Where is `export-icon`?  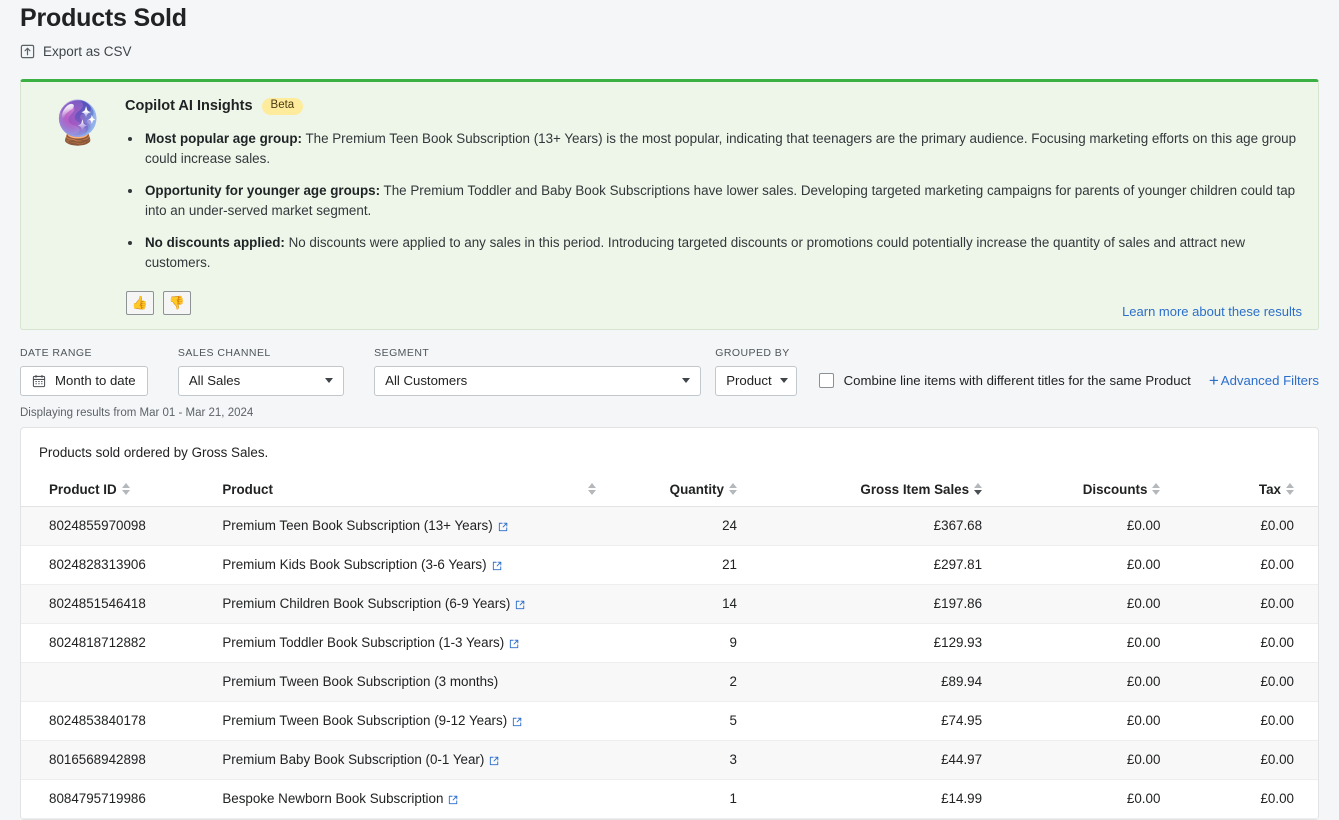 export-icon is located at coordinates (27, 51).